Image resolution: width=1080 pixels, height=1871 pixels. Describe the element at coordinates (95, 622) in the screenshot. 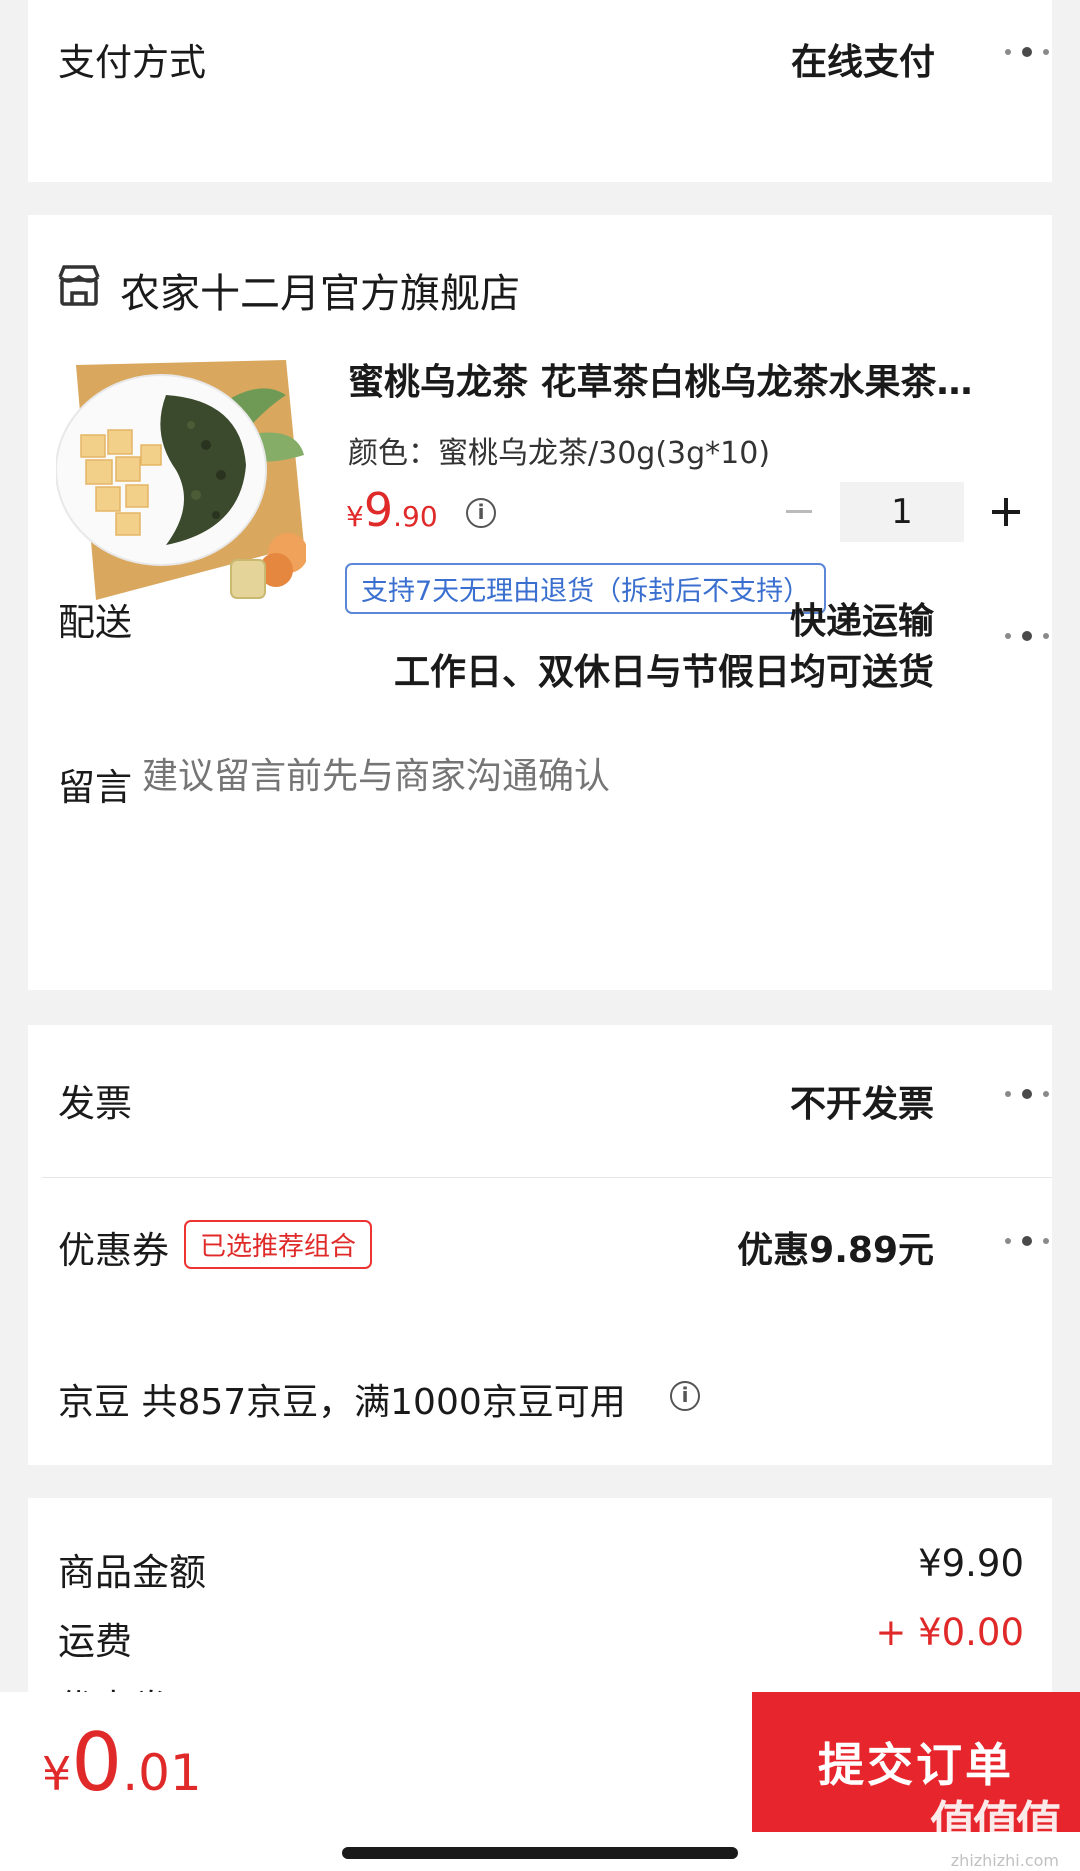

I see `delivery-label: 配送` at that location.